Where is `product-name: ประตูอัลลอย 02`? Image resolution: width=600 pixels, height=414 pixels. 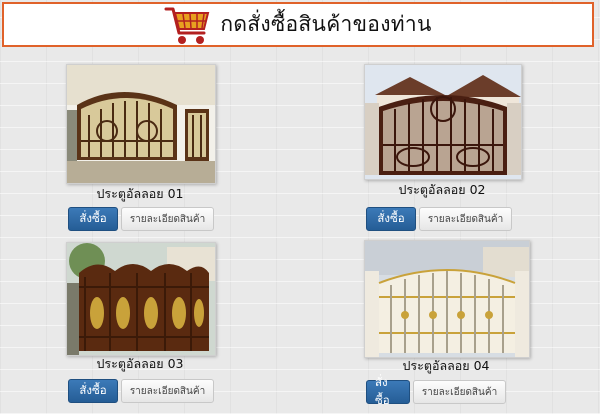 product-name: ประตูอัลลอย 02 is located at coordinates (442, 189).